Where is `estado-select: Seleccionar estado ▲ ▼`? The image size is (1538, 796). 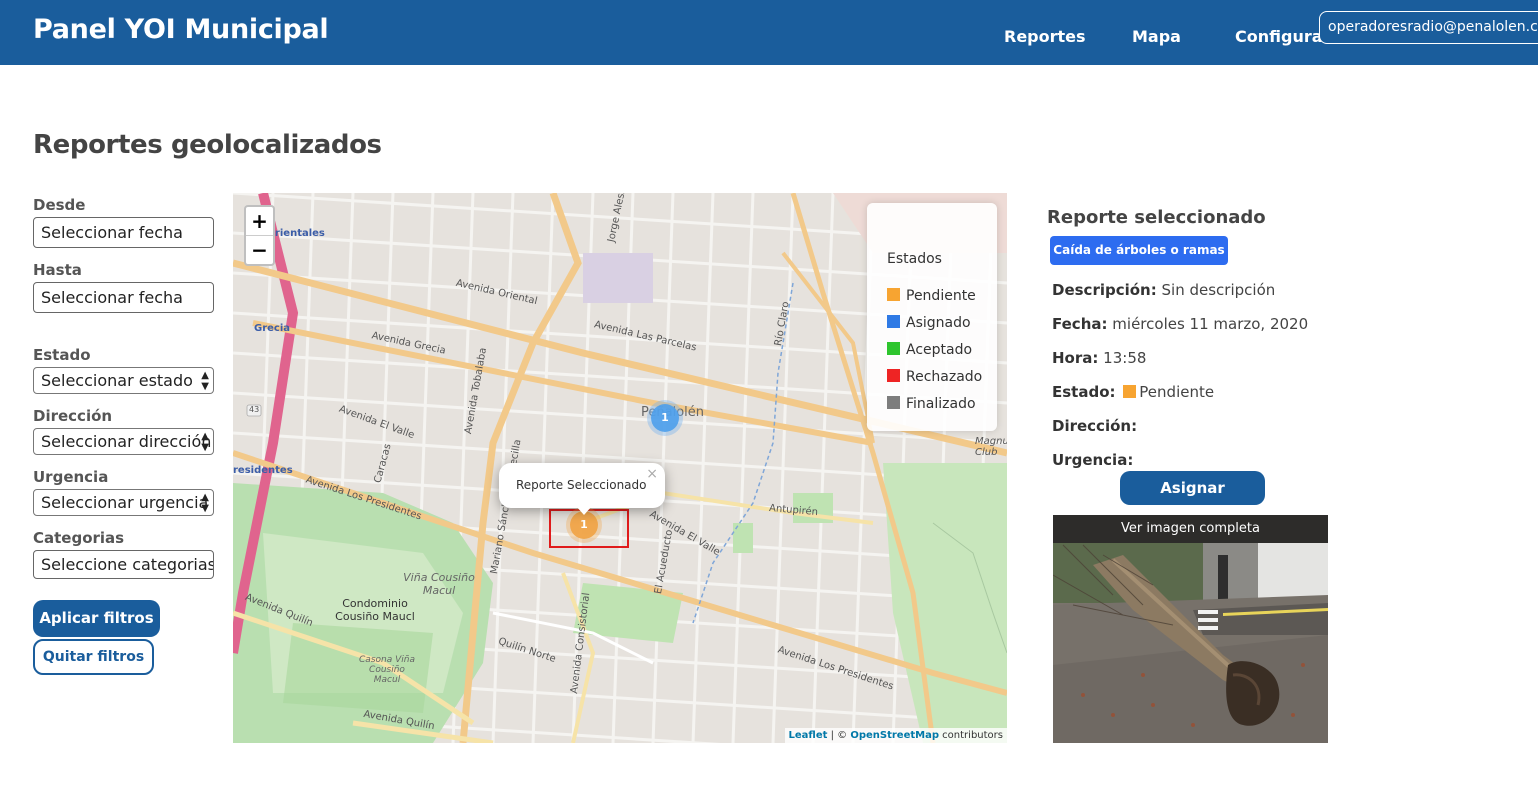
estado-select: Seleccionar estado ▲ ▼ is located at coordinates (123, 380).